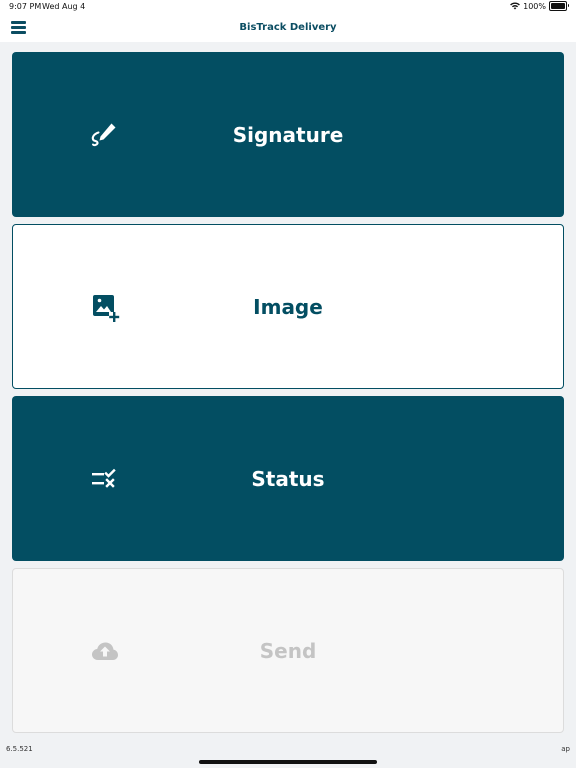 Image resolution: width=576 pixels, height=768 pixels. I want to click on status-bar: 9:07 PM Wed Aug 4 100%, so click(288, 7).